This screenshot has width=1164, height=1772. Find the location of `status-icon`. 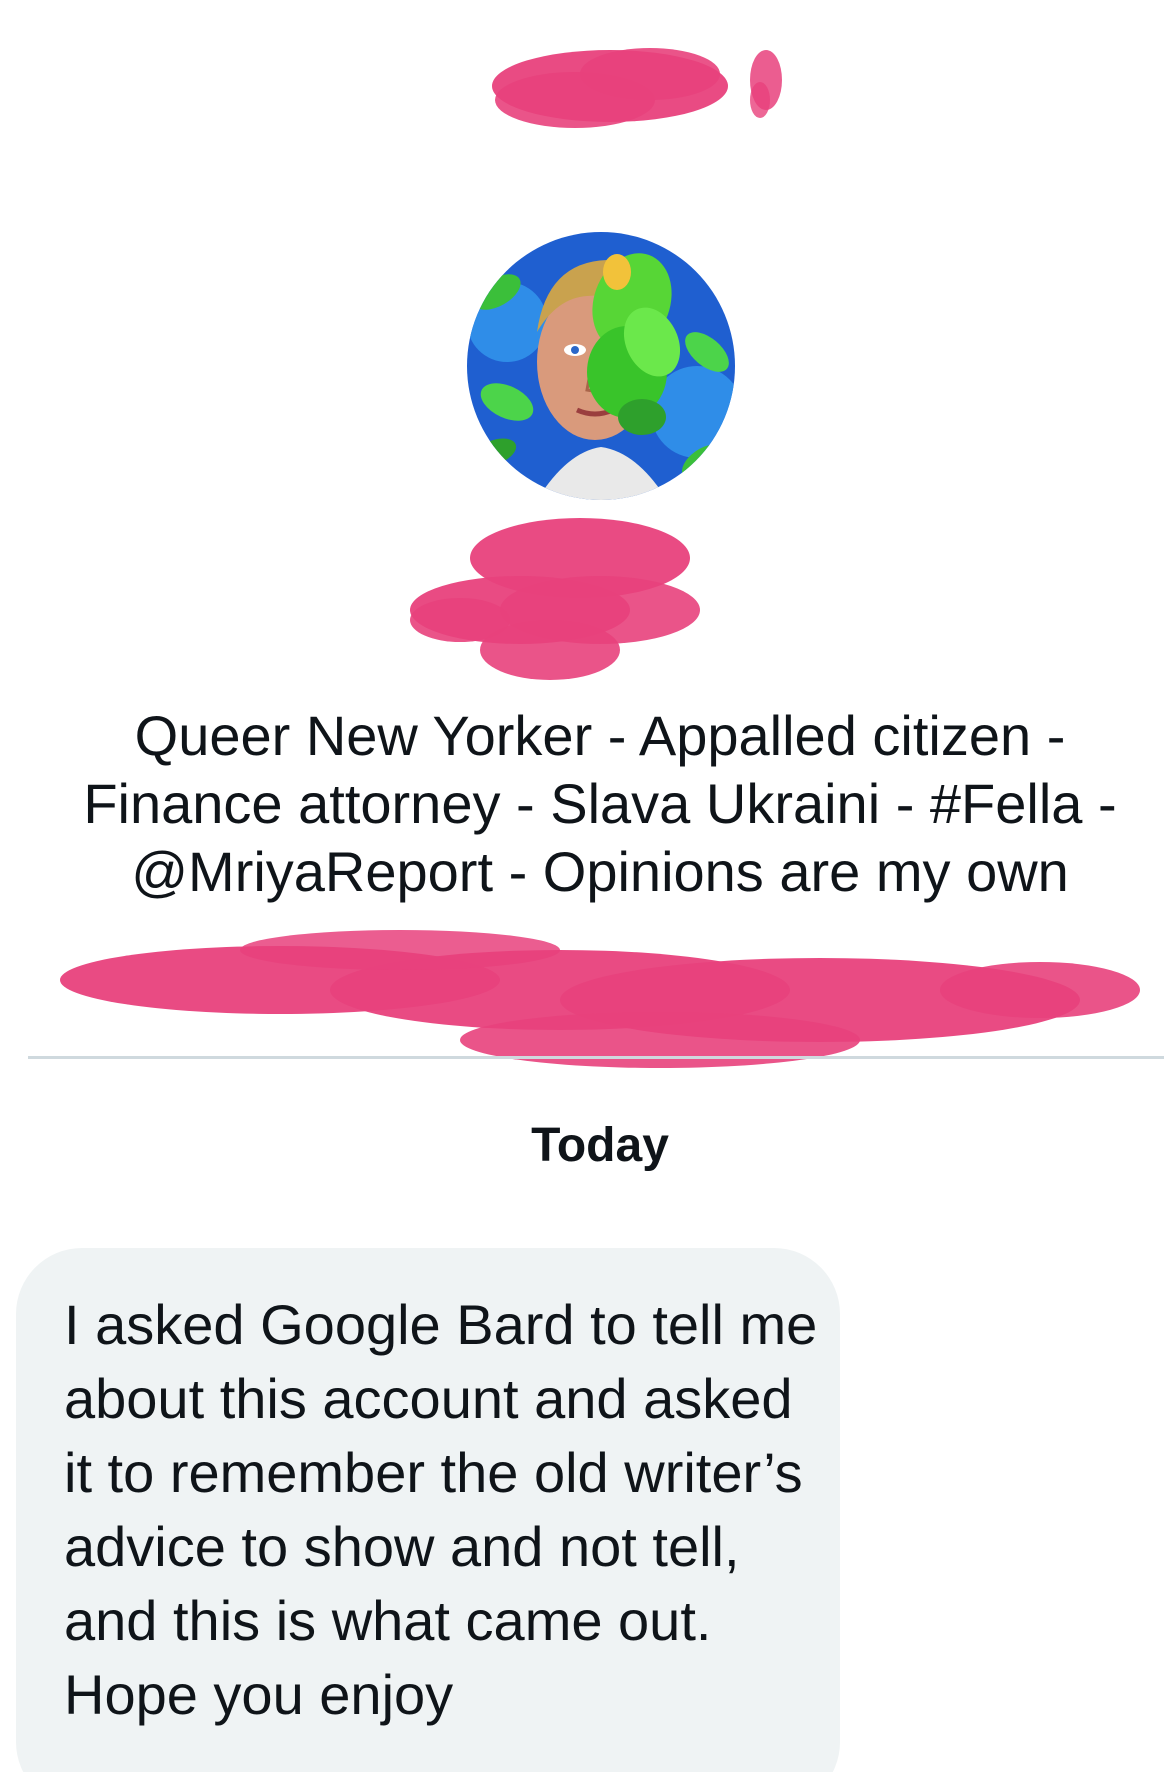

status-icon is located at coordinates (1089, 3).